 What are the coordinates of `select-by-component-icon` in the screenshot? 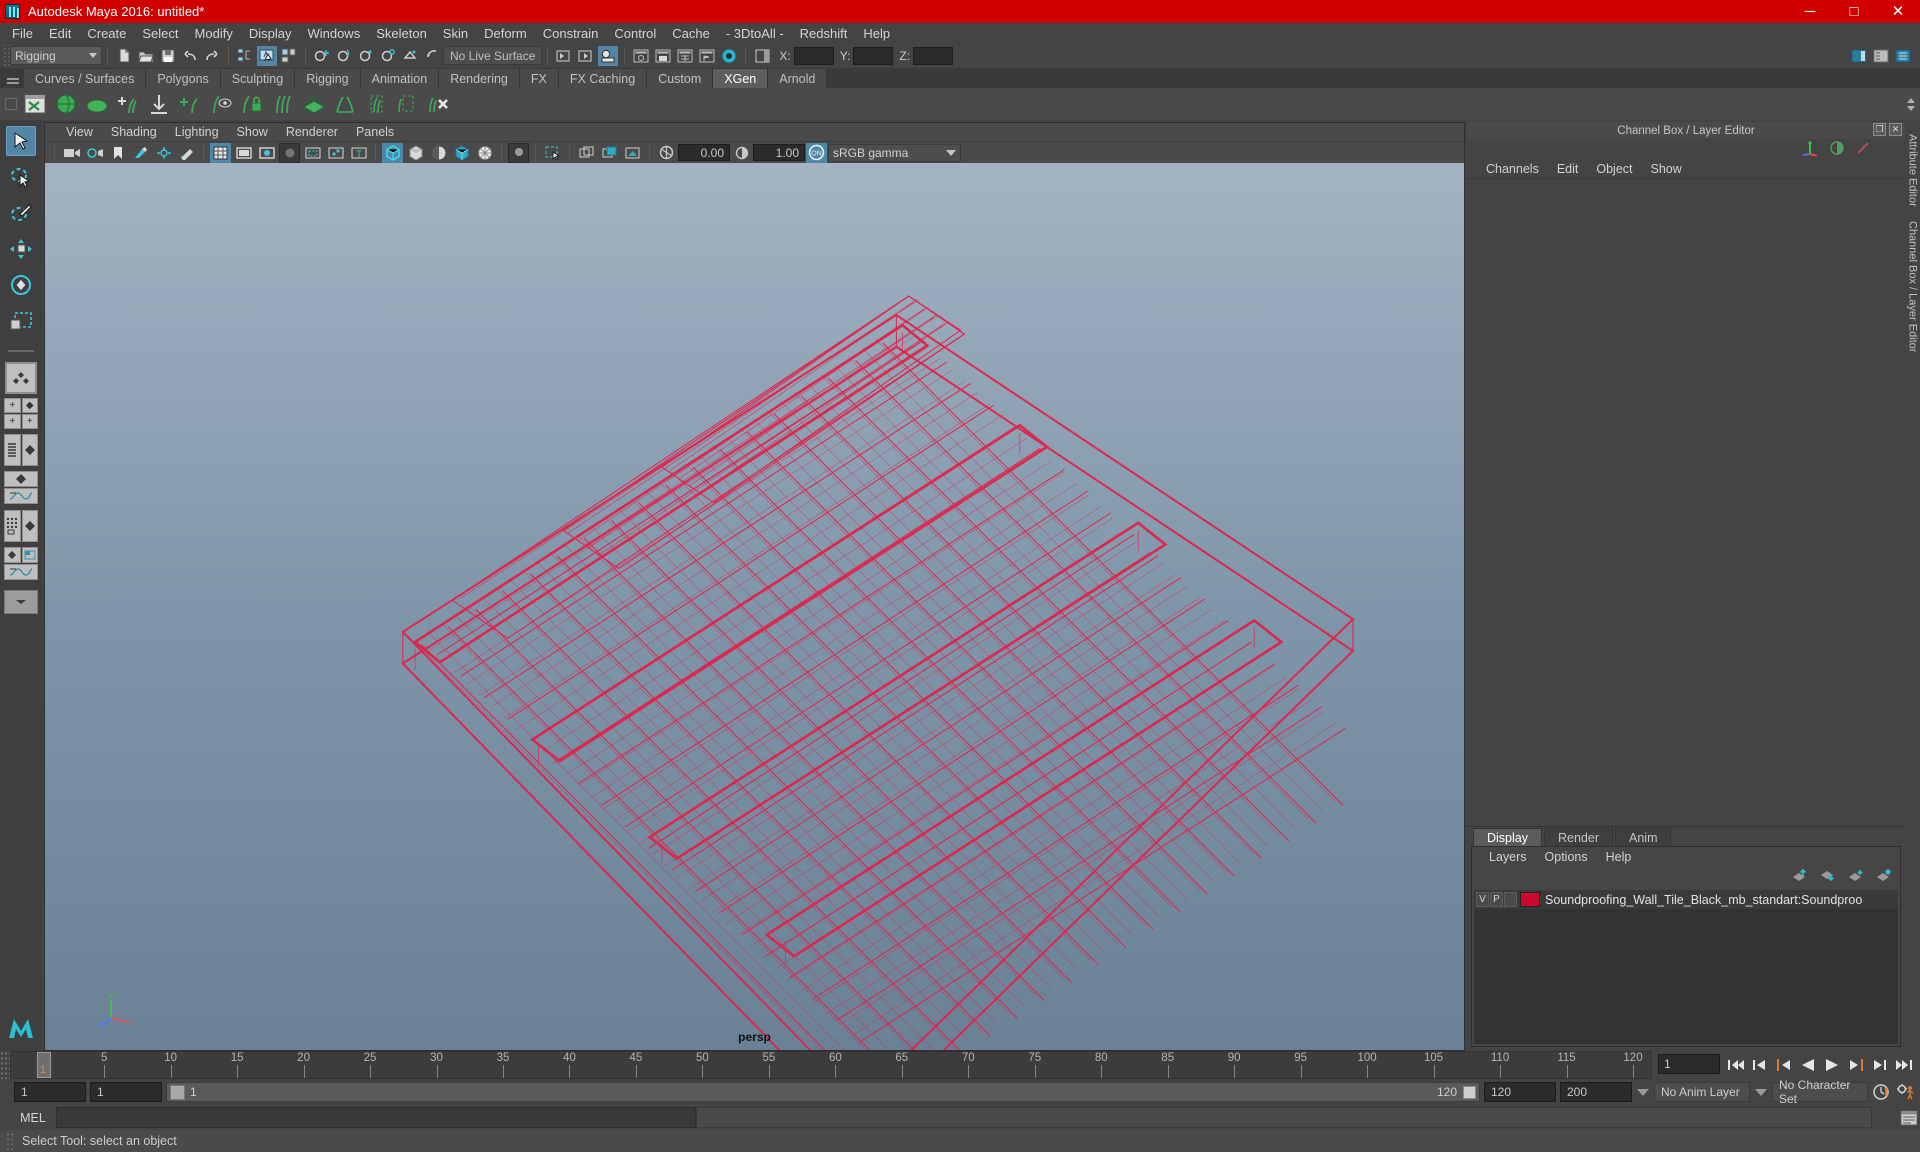 It's located at (289, 56).